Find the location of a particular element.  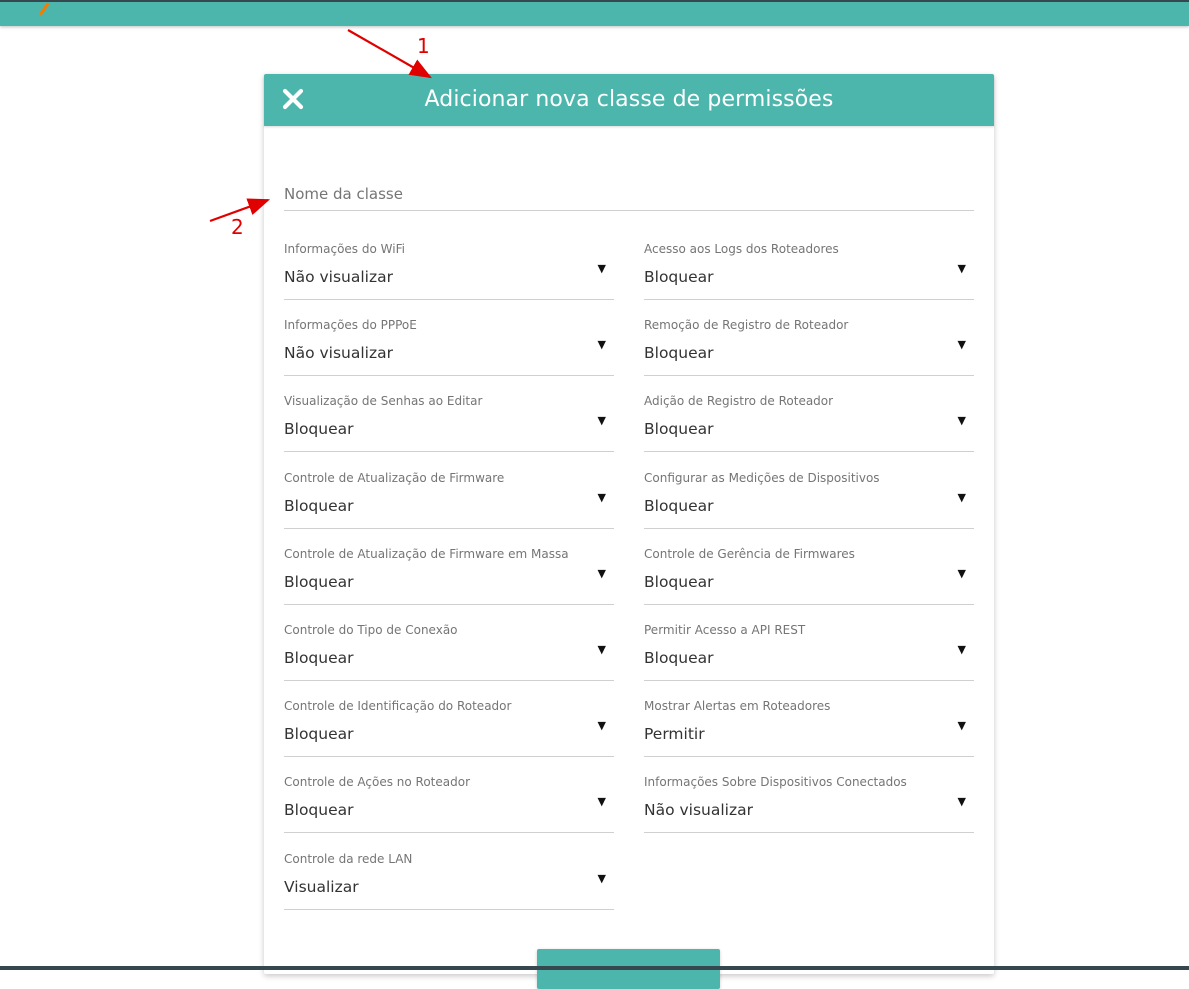

annotation-number-2: 2 is located at coordinates (237, 227).